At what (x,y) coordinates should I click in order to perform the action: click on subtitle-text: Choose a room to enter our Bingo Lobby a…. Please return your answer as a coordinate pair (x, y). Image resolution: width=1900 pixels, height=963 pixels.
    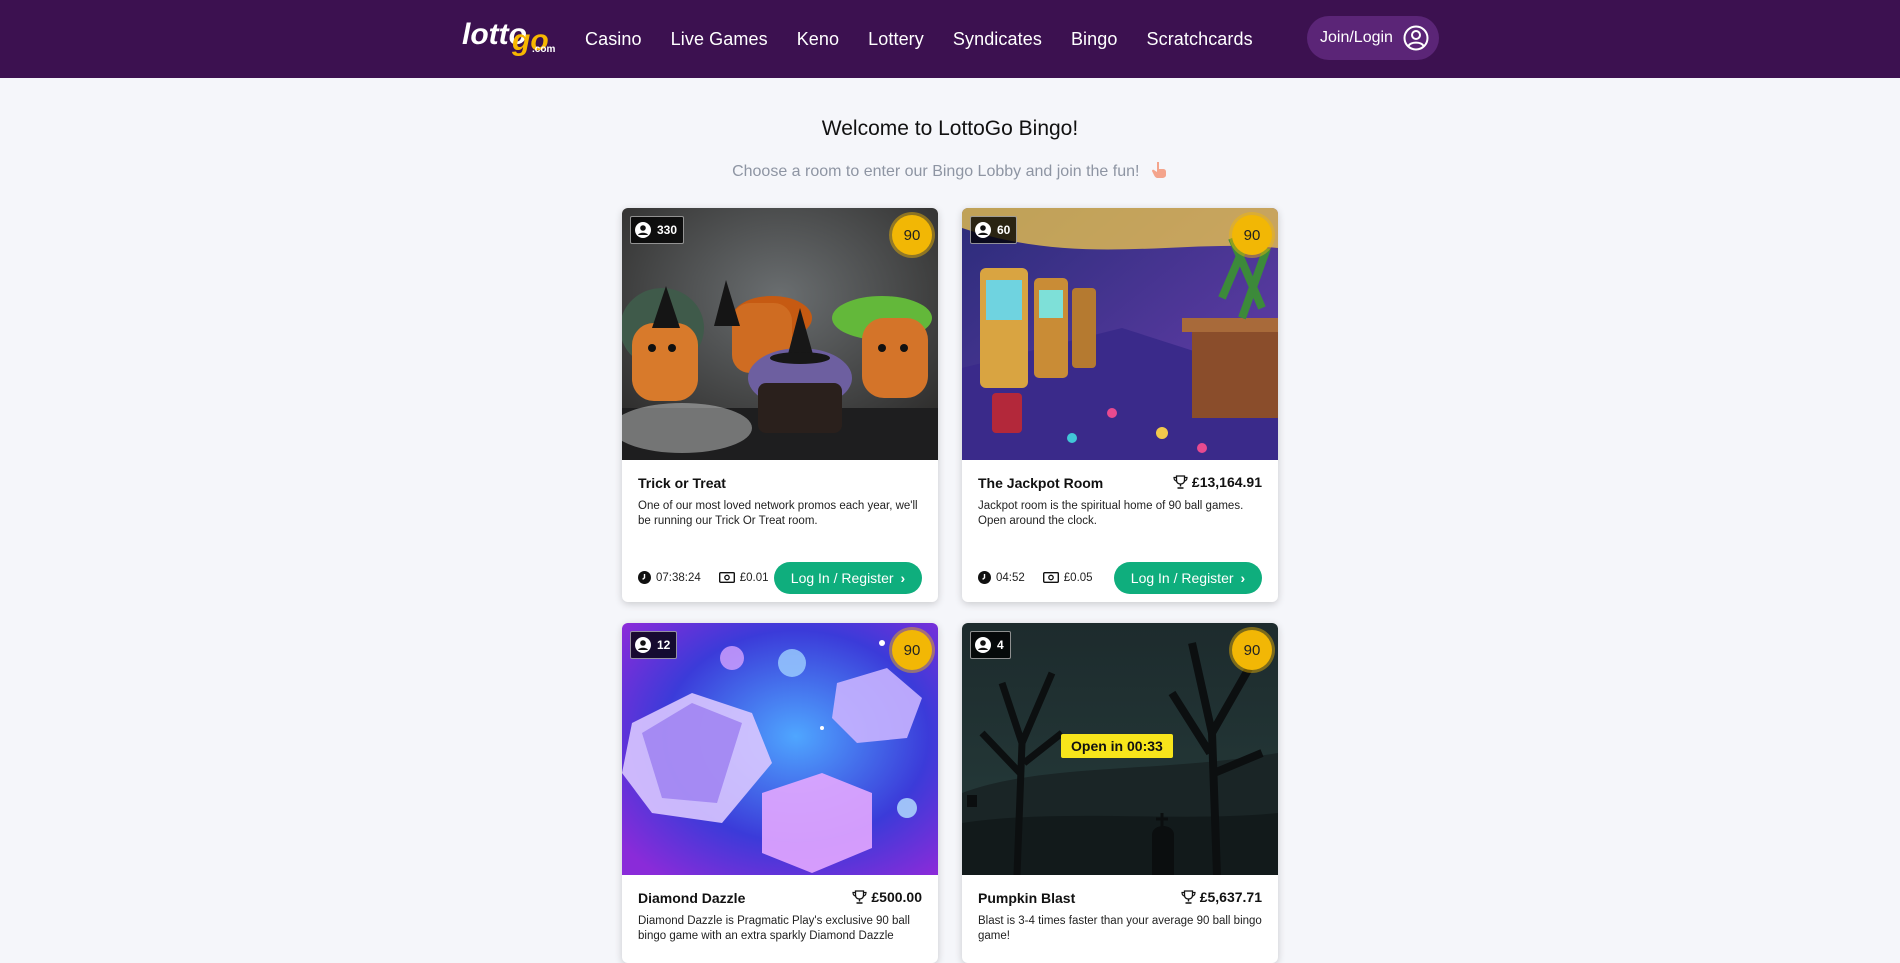
    Looking at the image, I should click on (936, 171).